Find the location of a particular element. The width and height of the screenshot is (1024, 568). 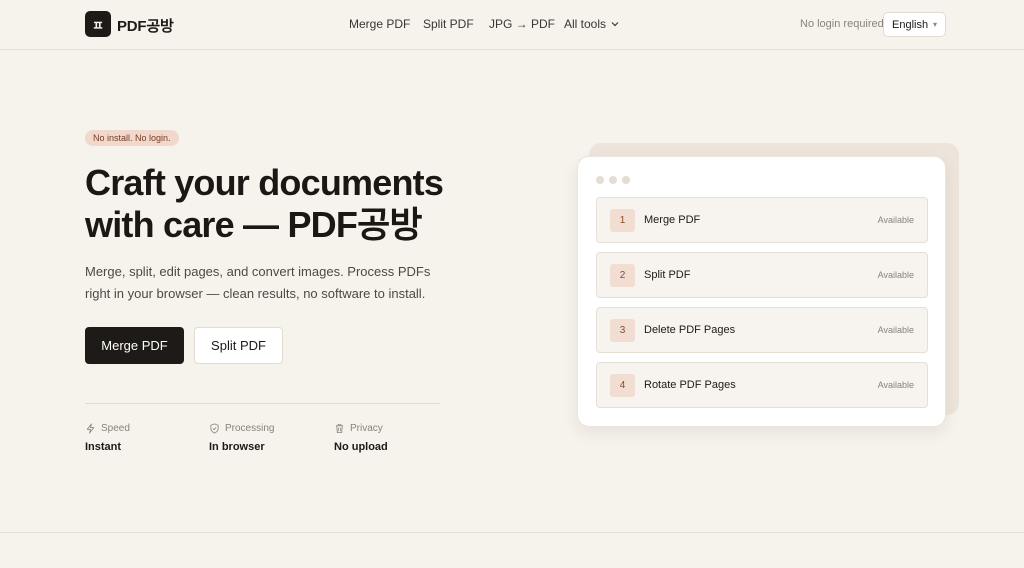

language-select: English ▾ is located at coordinates (914, 24).